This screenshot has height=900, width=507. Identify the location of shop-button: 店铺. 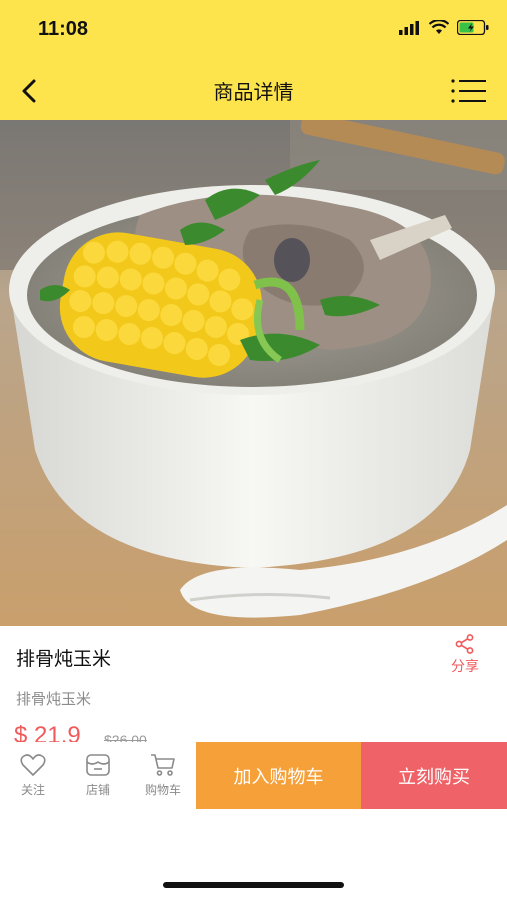
(98, 775).